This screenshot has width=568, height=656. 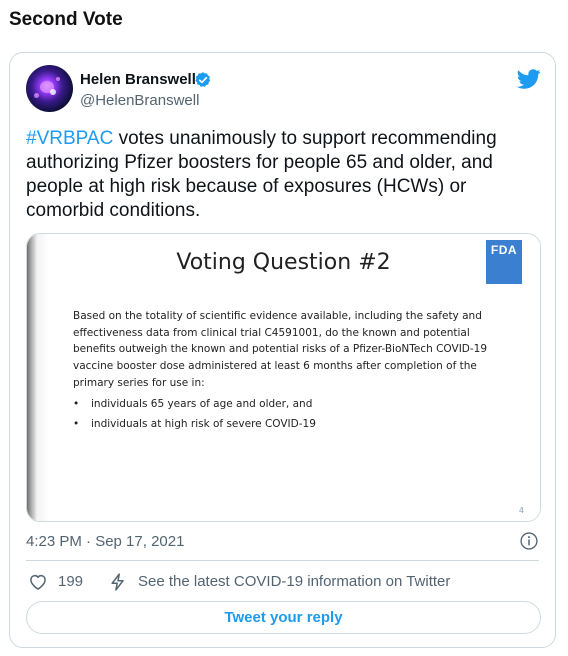 What do you see at coordinates (49, 88) in the screenshot?
I see `avatar` at bounding box center [49, 88].